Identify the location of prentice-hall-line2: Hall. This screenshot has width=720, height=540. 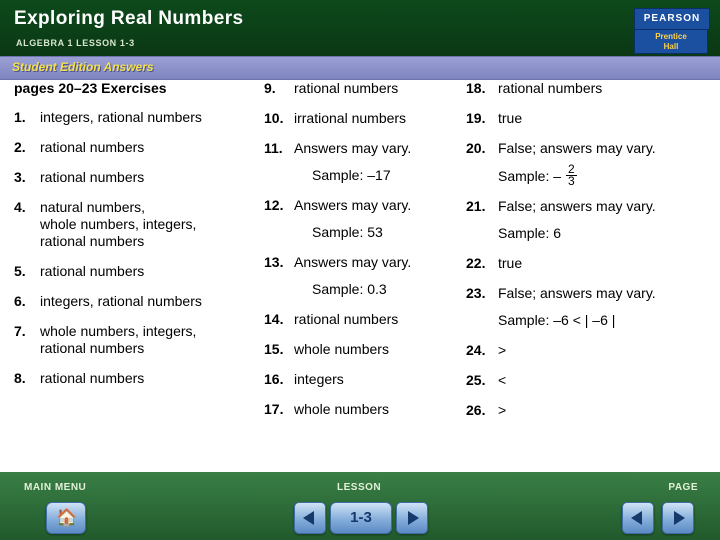
(671, 46).